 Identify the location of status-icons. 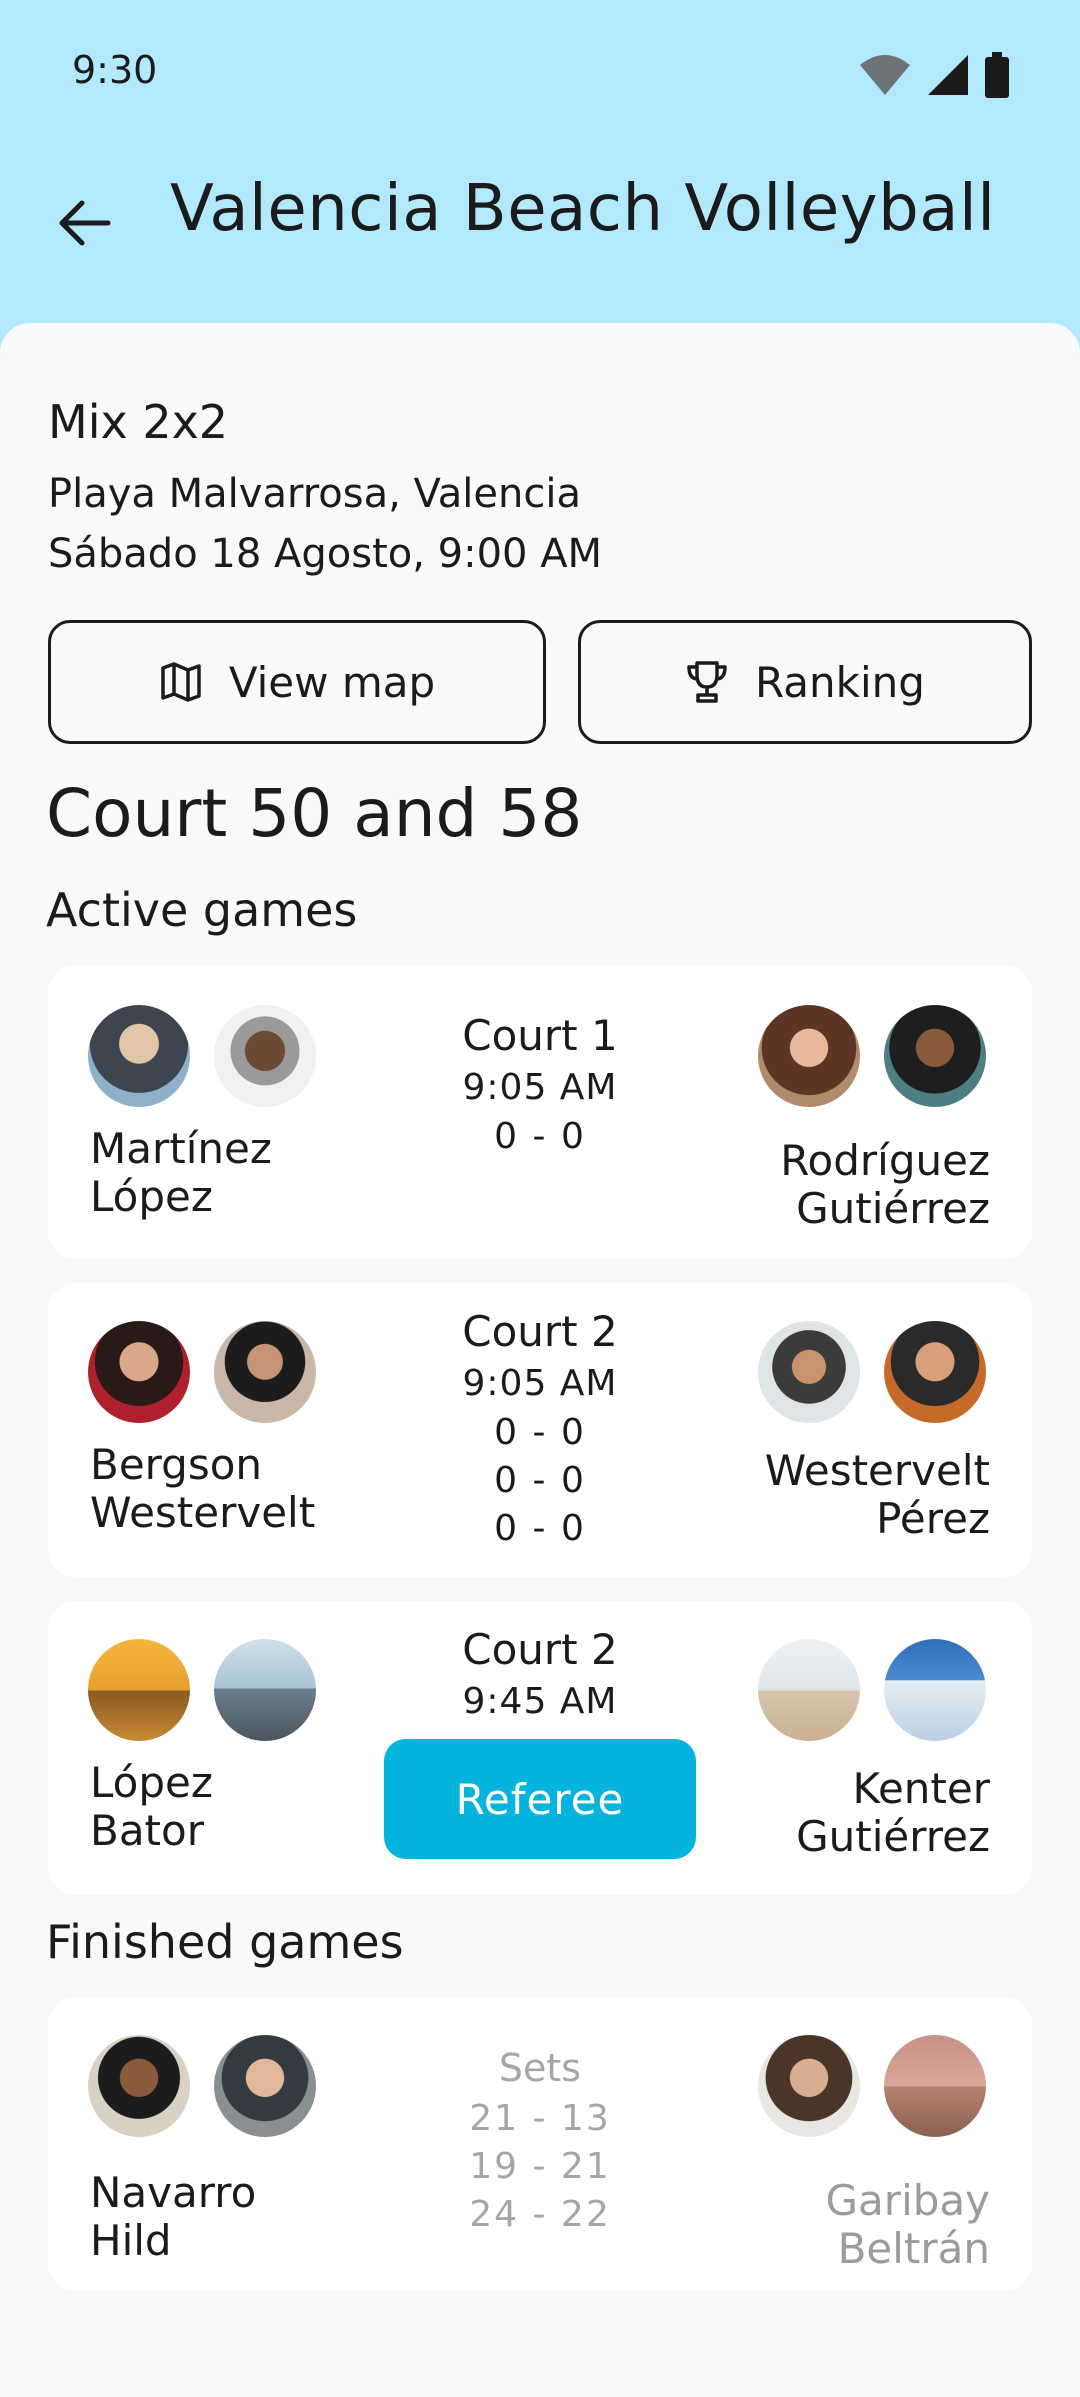
(934, 75).